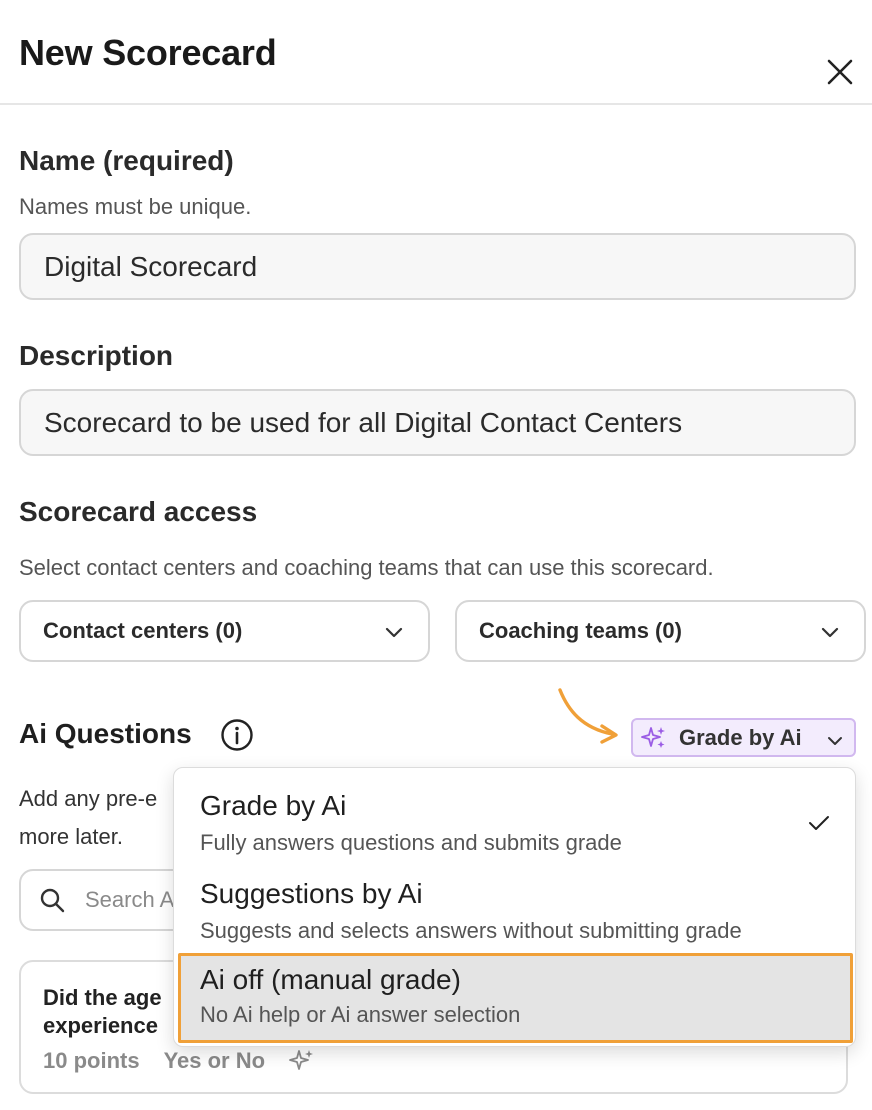 The image size is (872, 1110). What do you see at coordinates (91, 1060) in the screenshot?
I see `question-points: 10 points` at bounding box center [91, 1060].